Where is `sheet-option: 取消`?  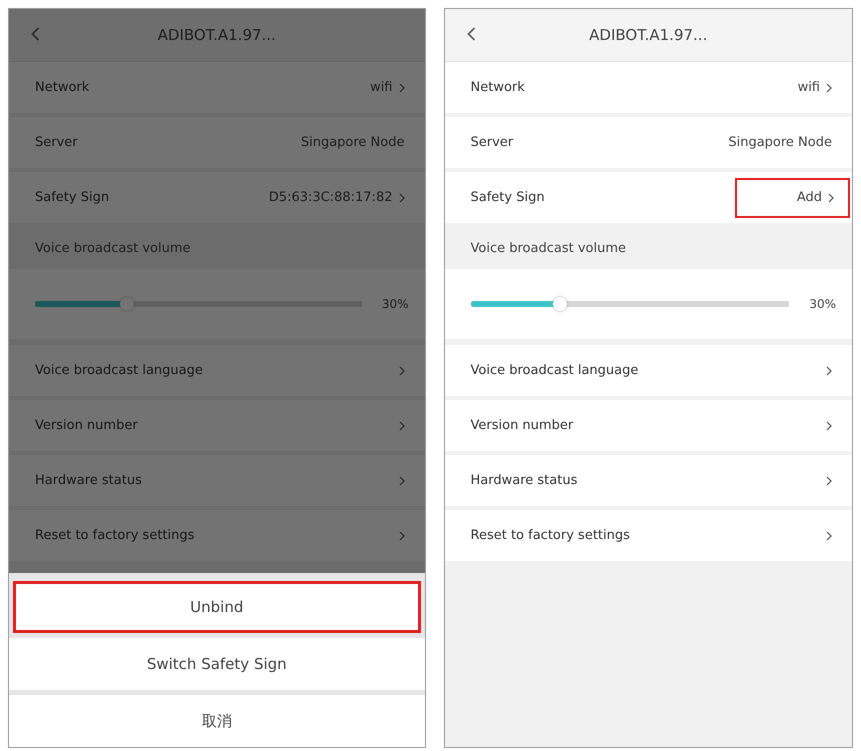 sheet-option: 取消 is located at coordinates (216, 721).